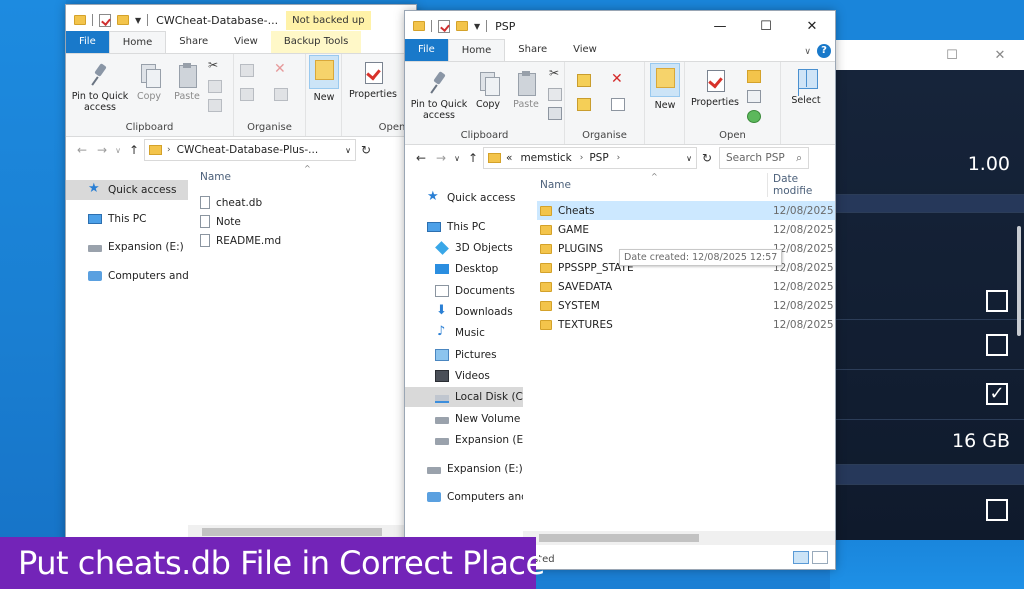 The height and width of the screenshot is (589, 1024). Describe the element at coordinates (149, 82) in the screenshot. I see `copy-button: Copy` at that location.